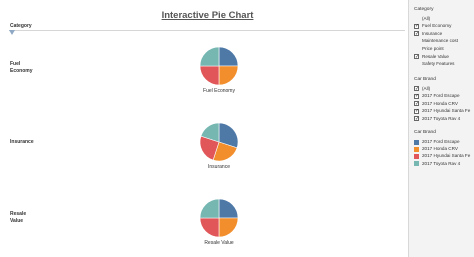 The height and width of the screenshot is (257, 474). What do you see at coordinates (425, 132) in the screenshot?
I see `legend-title: Car Brand` at bounding box center [425, 132].